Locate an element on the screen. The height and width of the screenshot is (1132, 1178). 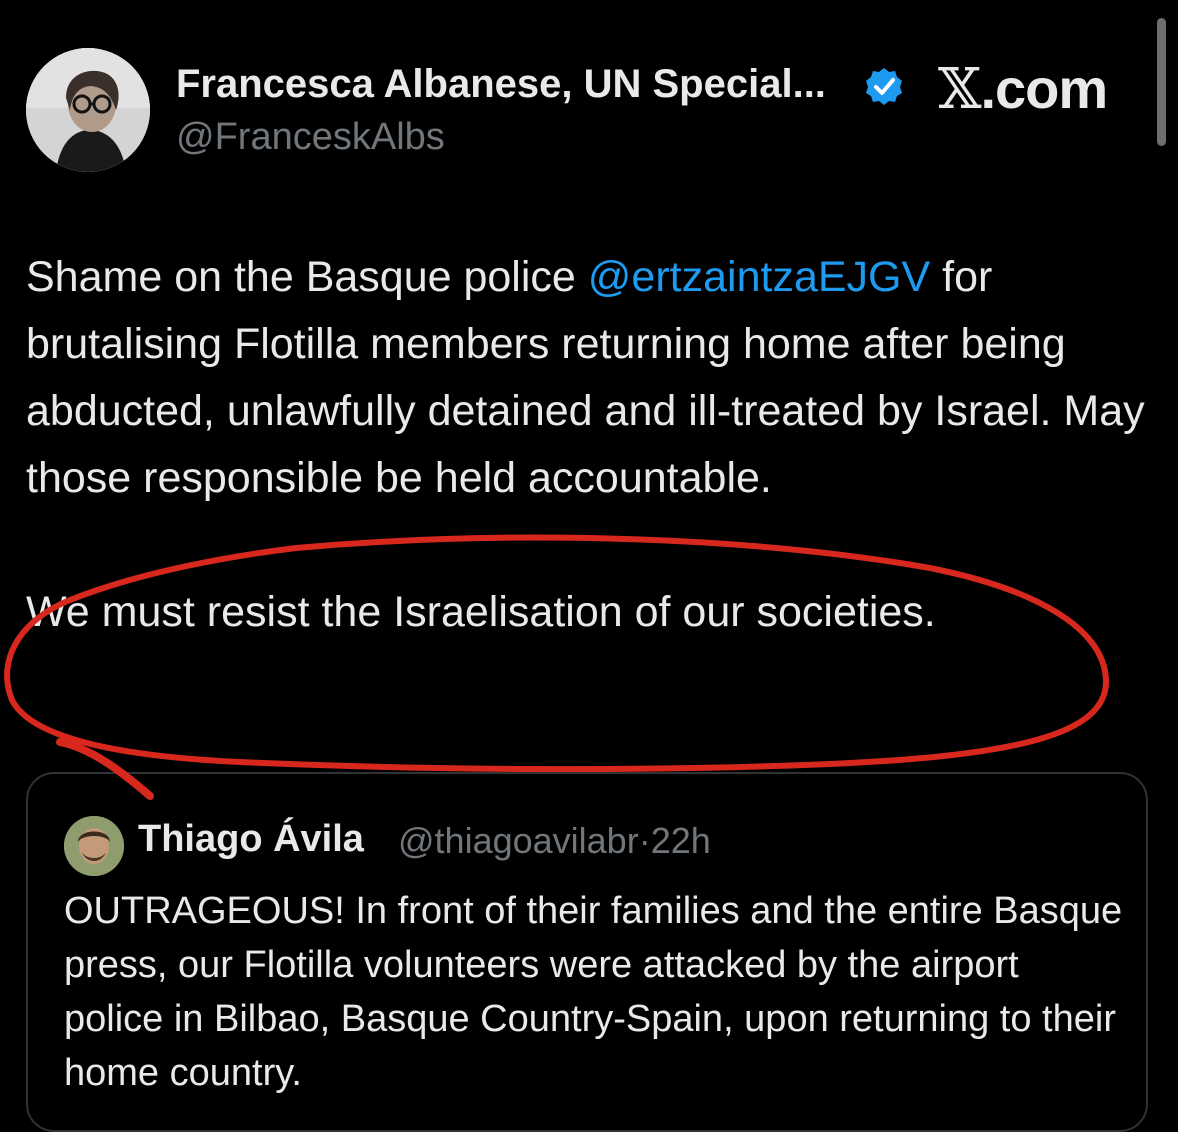
quoted-author-handle: @thiagoavilabr is located at coordinates (518, 840).